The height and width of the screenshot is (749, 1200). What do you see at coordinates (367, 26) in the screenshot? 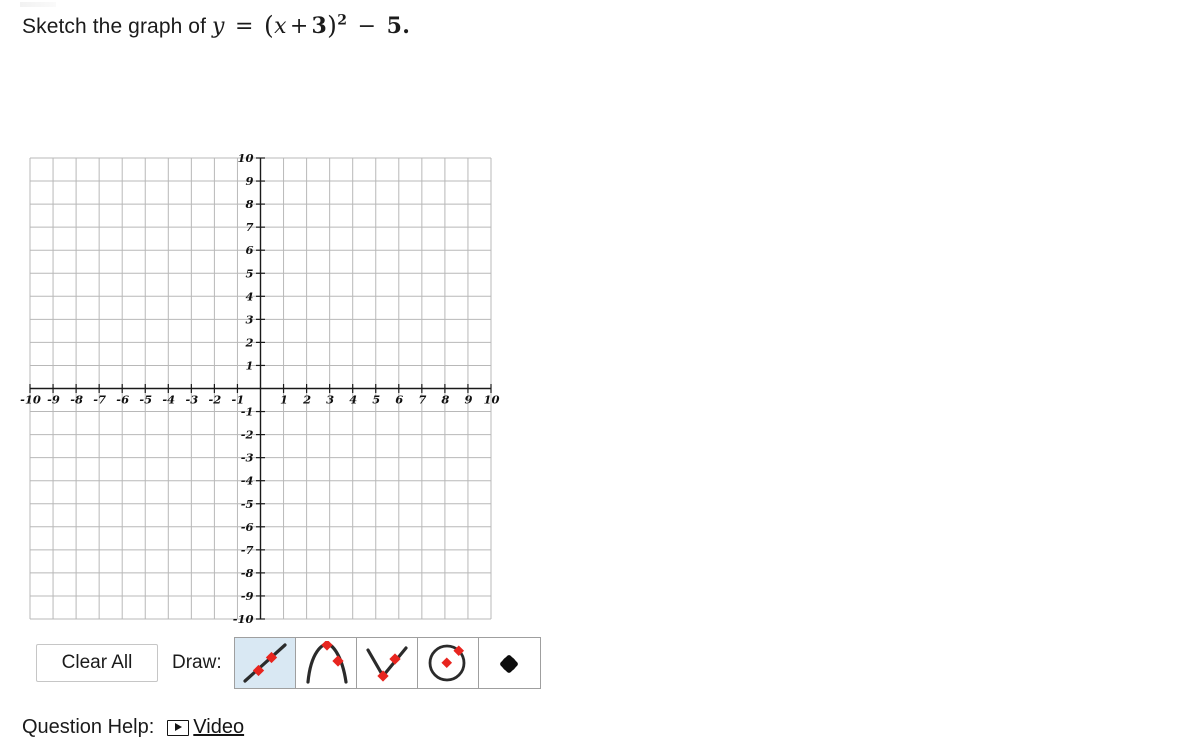
I see `equation-minus: −` at bounding box center [367, 26].